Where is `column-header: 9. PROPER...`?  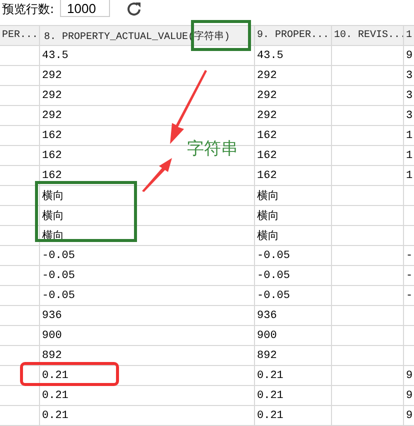
column-header: 9. PROPER... is located at coordinates (293, 35).